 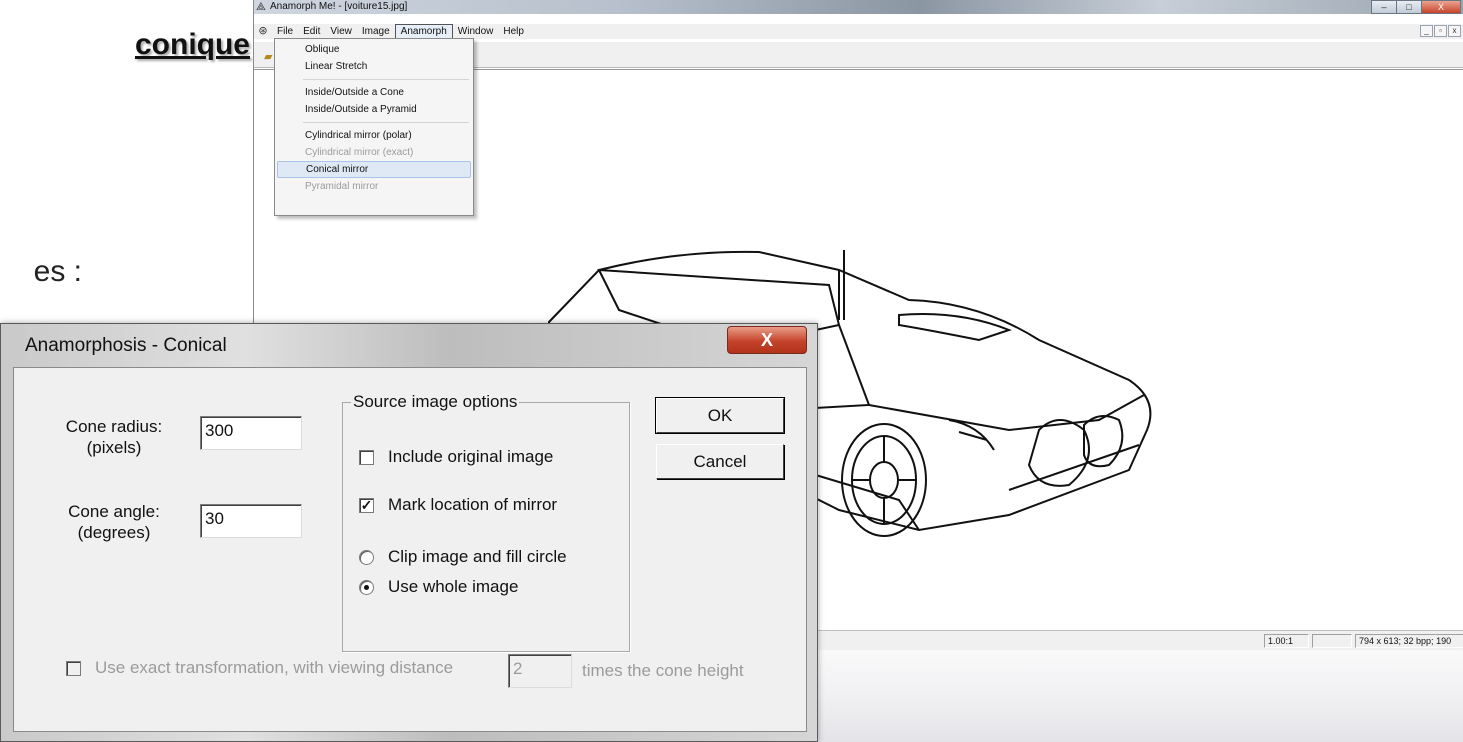 I want to click on cone-radius-unit: (pixels), so click(x=114, y=447).